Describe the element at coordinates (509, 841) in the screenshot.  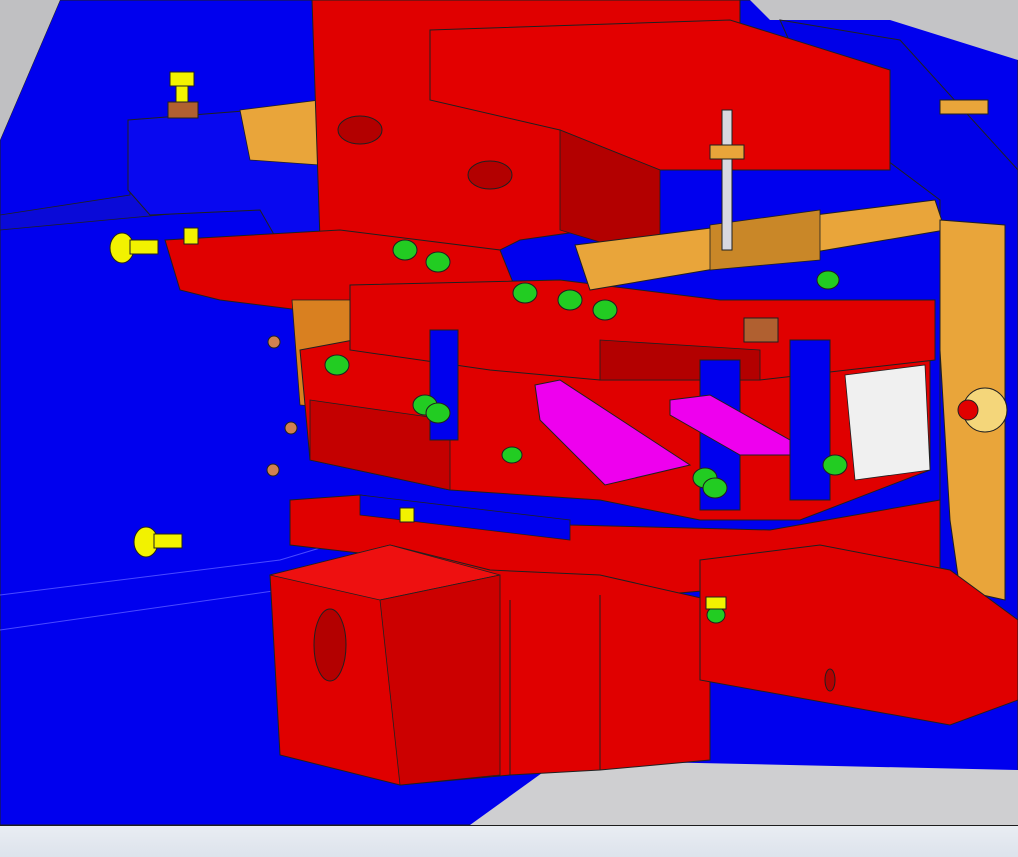
I see `status-bar` at that location.